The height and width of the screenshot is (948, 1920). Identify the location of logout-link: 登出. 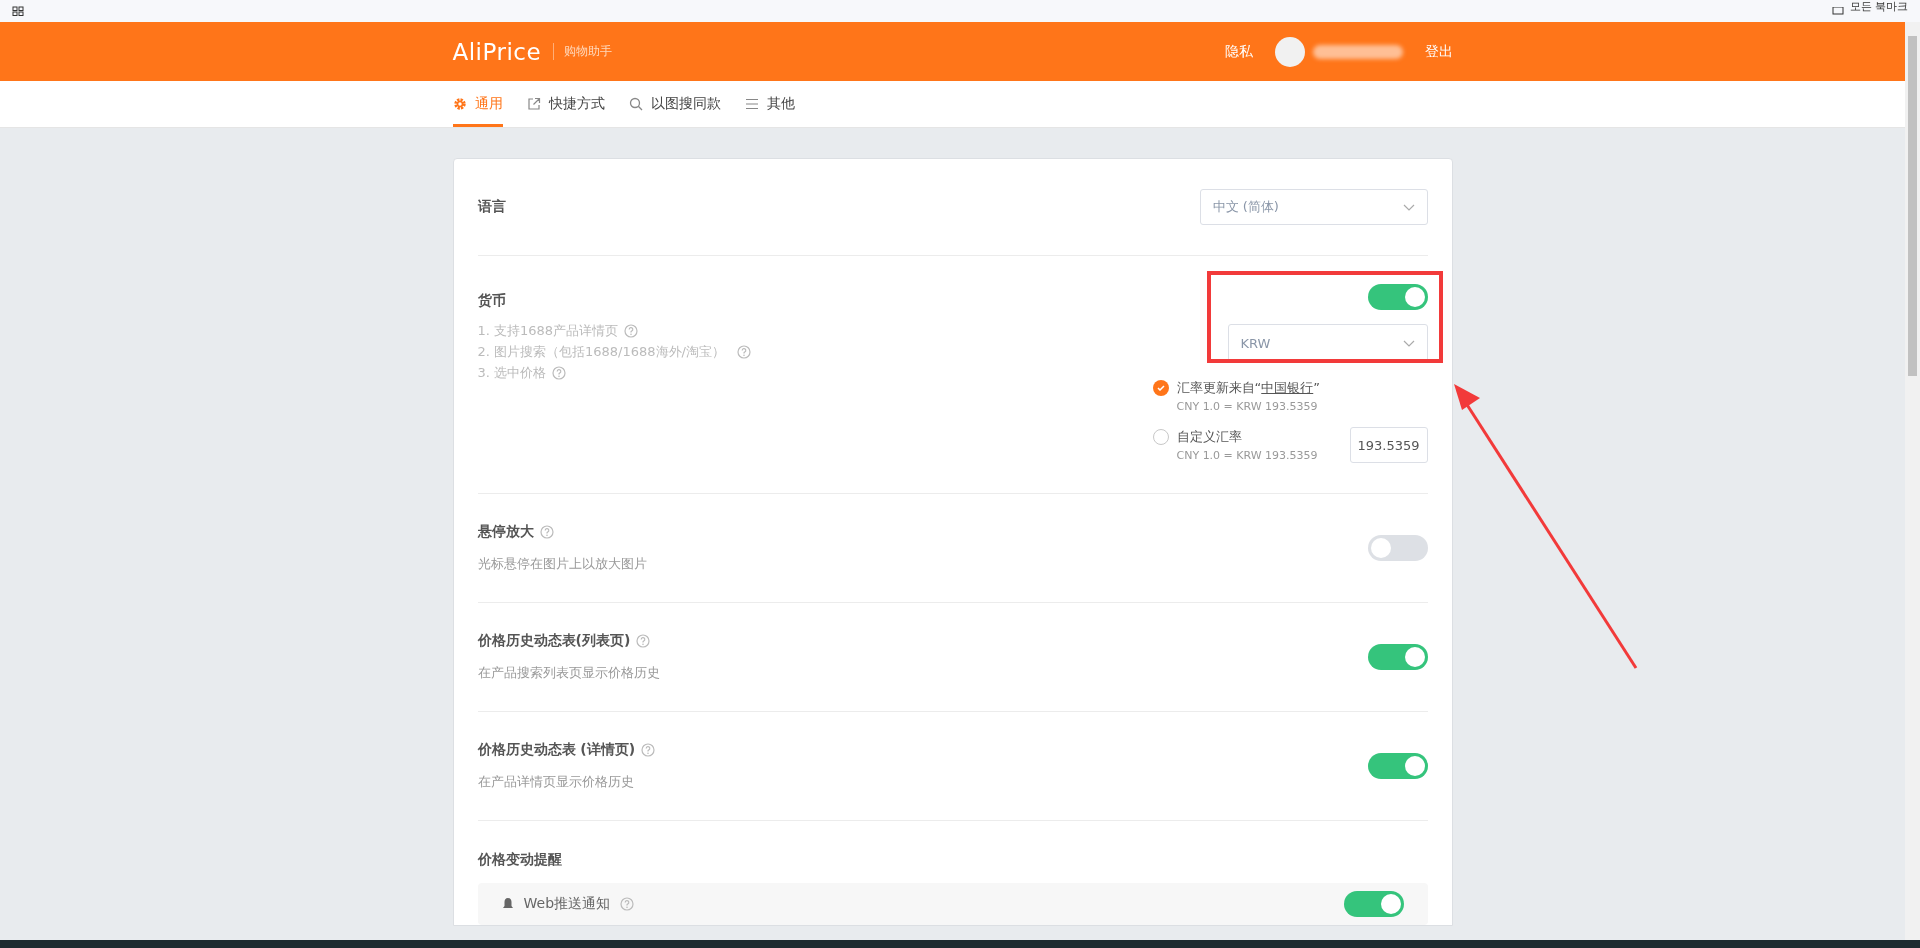
(1438, 51).